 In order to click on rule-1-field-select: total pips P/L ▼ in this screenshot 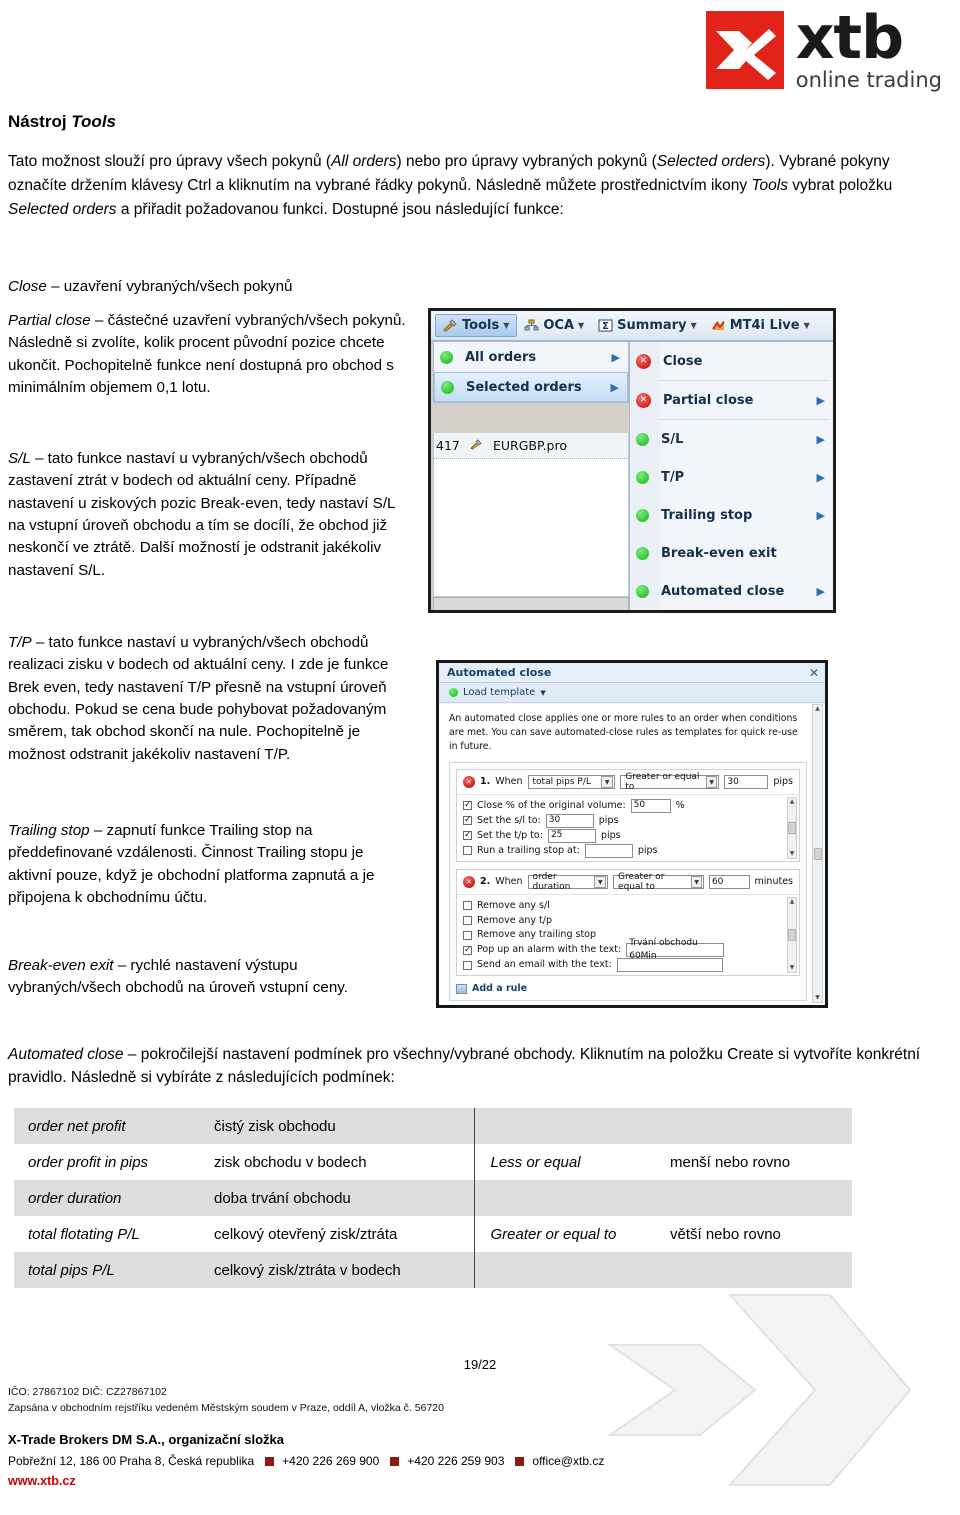, I will do `click(571, 781)`.